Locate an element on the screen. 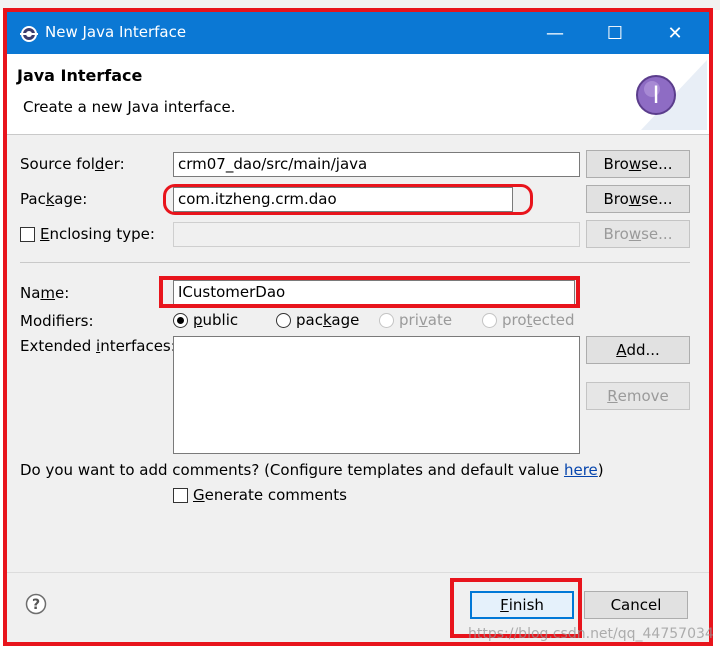 The height and width of the screenshot is (656, 720). watermark-text: https://blog.csdn.net/qq_44757034 is located at coordinates (591, 634).